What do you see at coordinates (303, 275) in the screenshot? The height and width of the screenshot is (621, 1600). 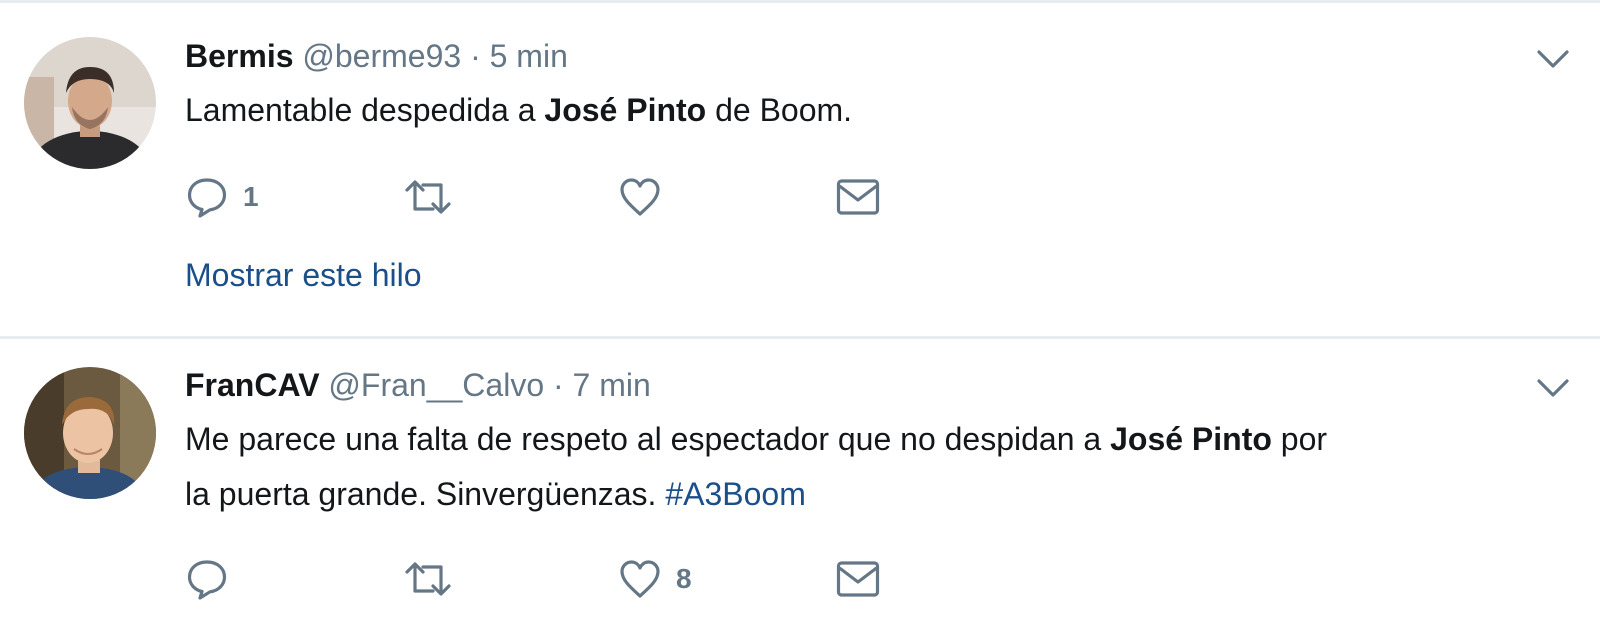 I see `show-thread-link: Mostrar este hilo` at bounding box center [303, 275].